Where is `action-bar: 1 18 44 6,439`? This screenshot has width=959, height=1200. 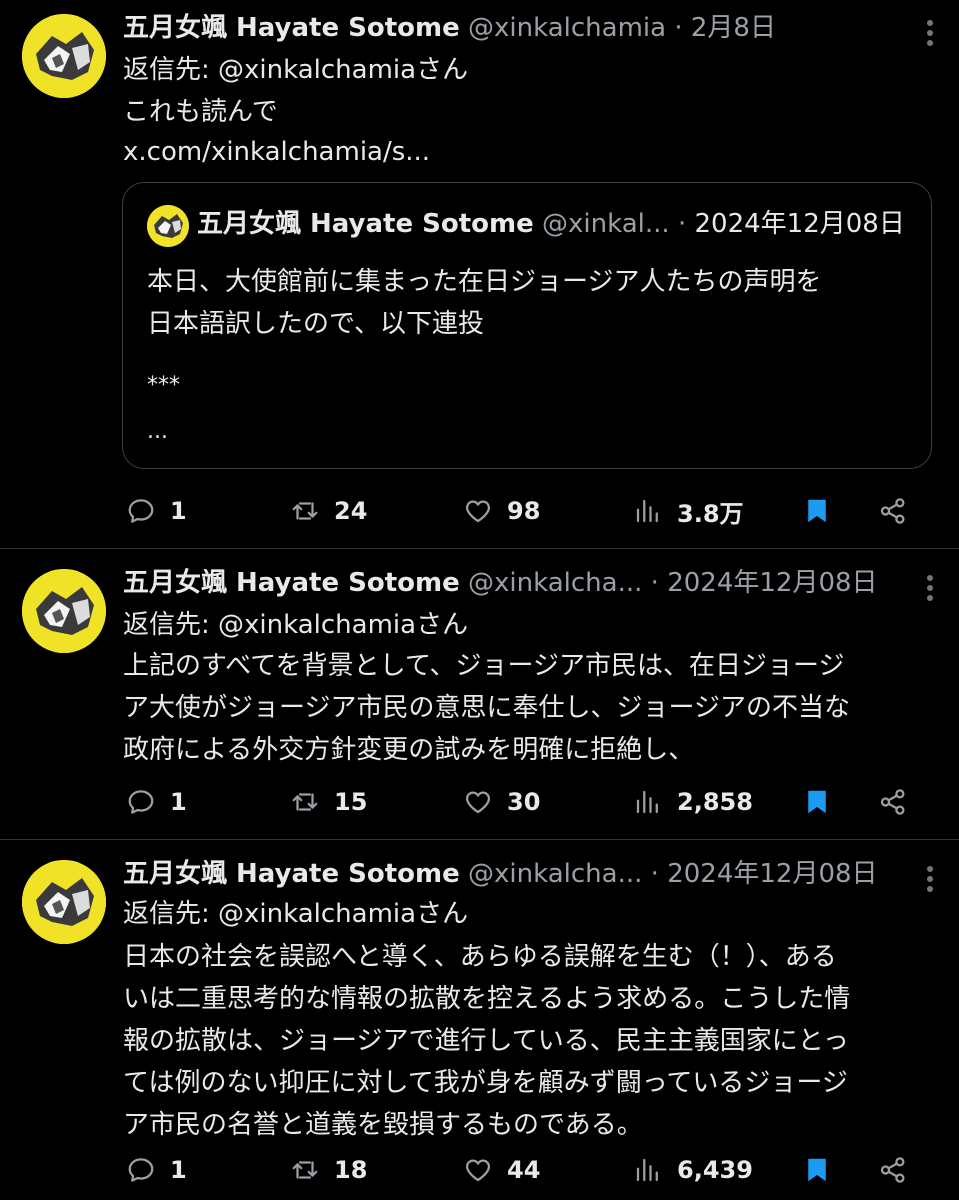
action-bar: 1 18 44 6,439 is located at coordinates (479, 1170).